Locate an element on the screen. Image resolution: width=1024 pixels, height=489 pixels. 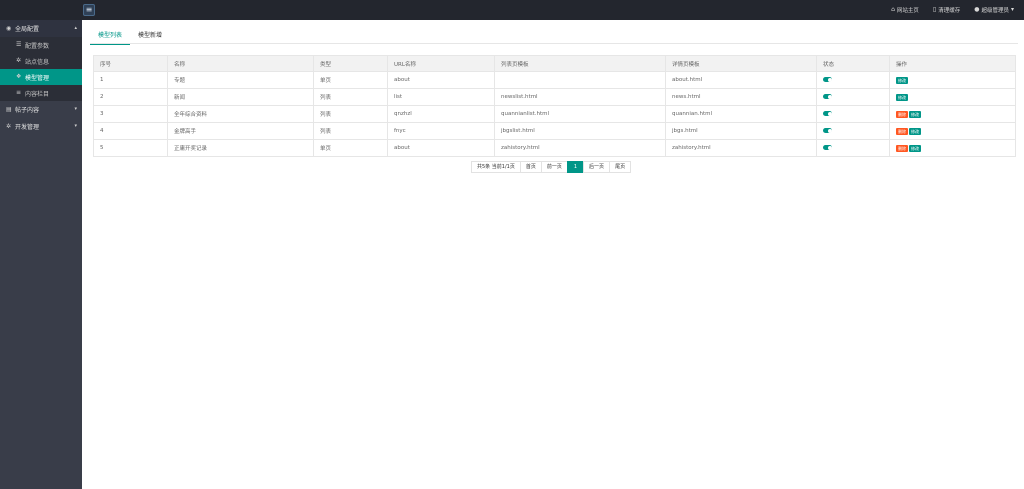
cell-id: 1 is located at coordinates (130, 80).